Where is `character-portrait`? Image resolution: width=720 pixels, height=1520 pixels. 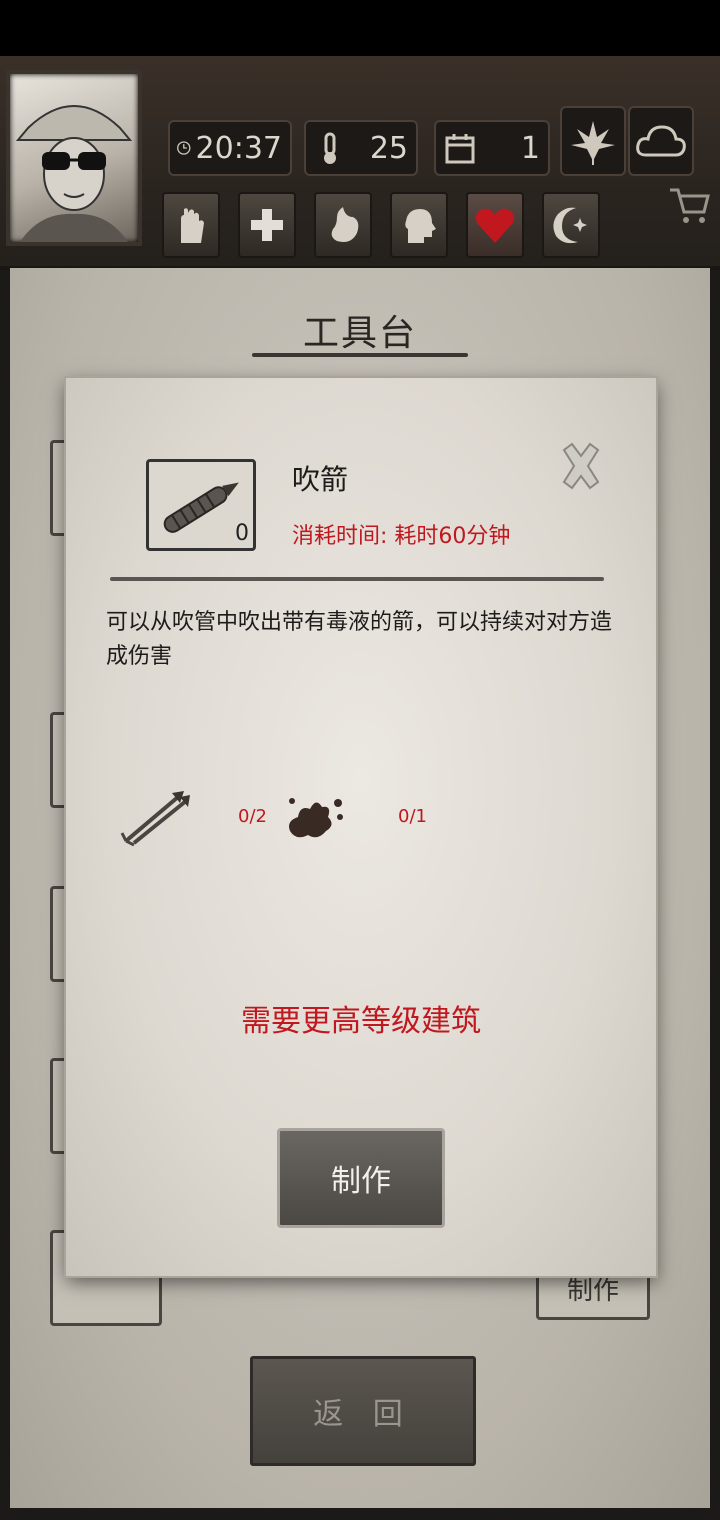
character-portrait is located at coordinates (74, 158).